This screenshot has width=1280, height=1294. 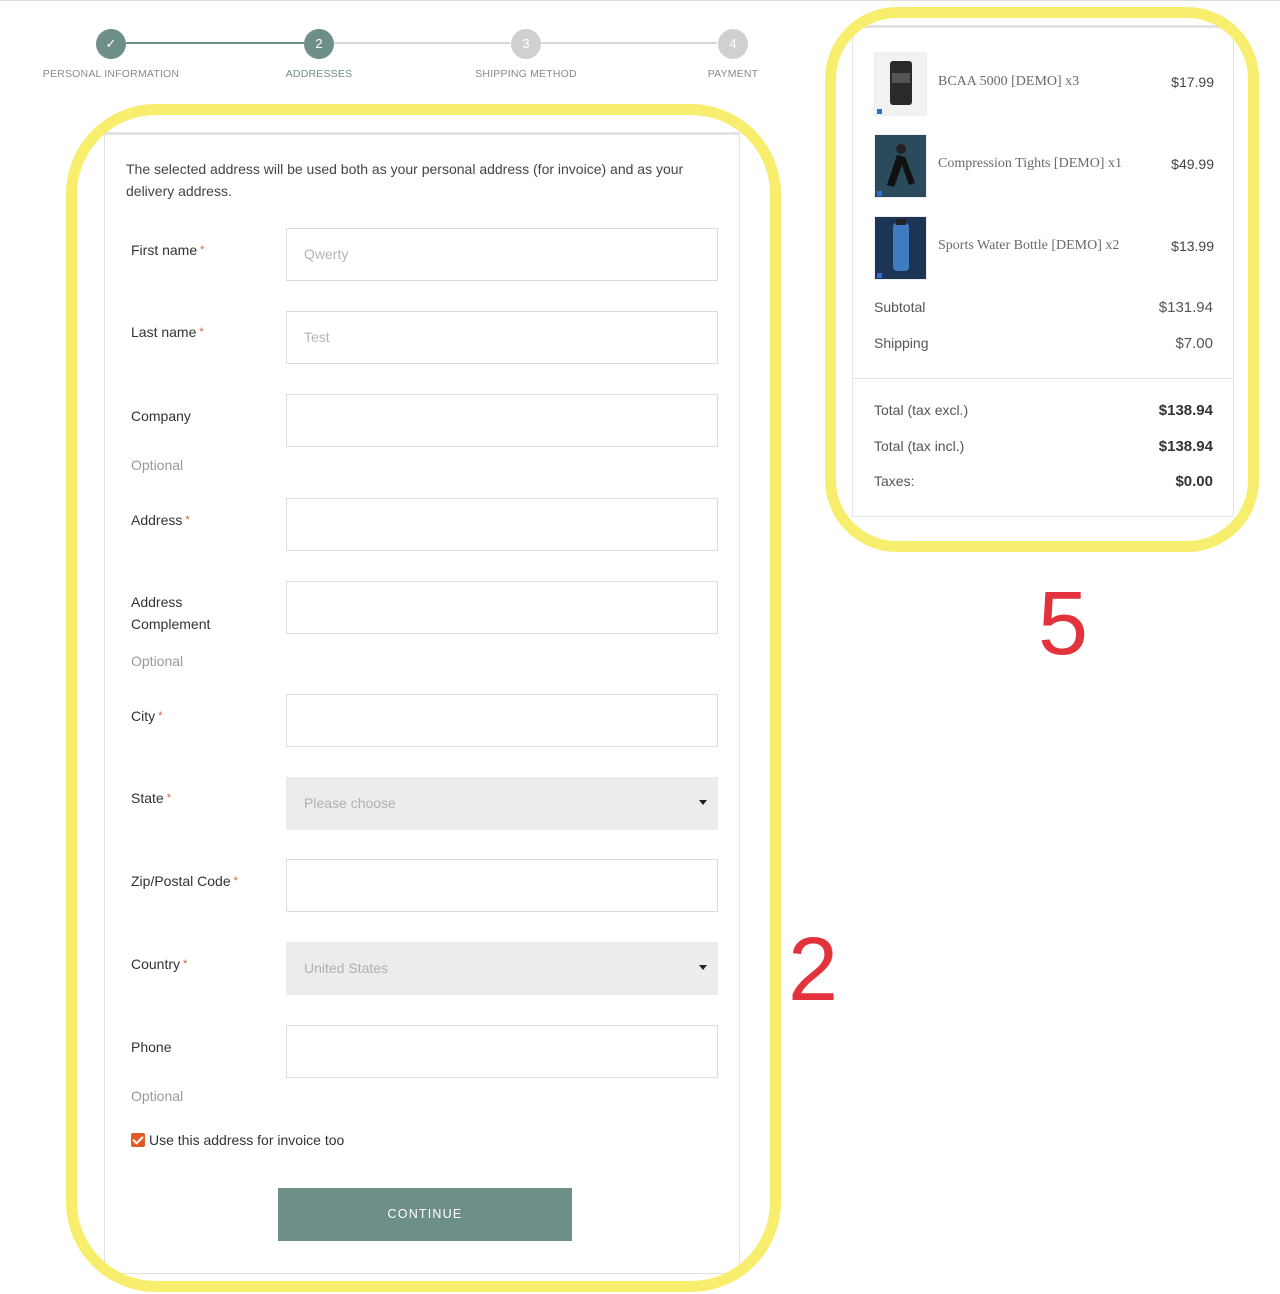 What do you see at coordinates (1185, 446) in the screenshot?
I see `total-incl-value: $138.94` at bounding box center [1185, 446].